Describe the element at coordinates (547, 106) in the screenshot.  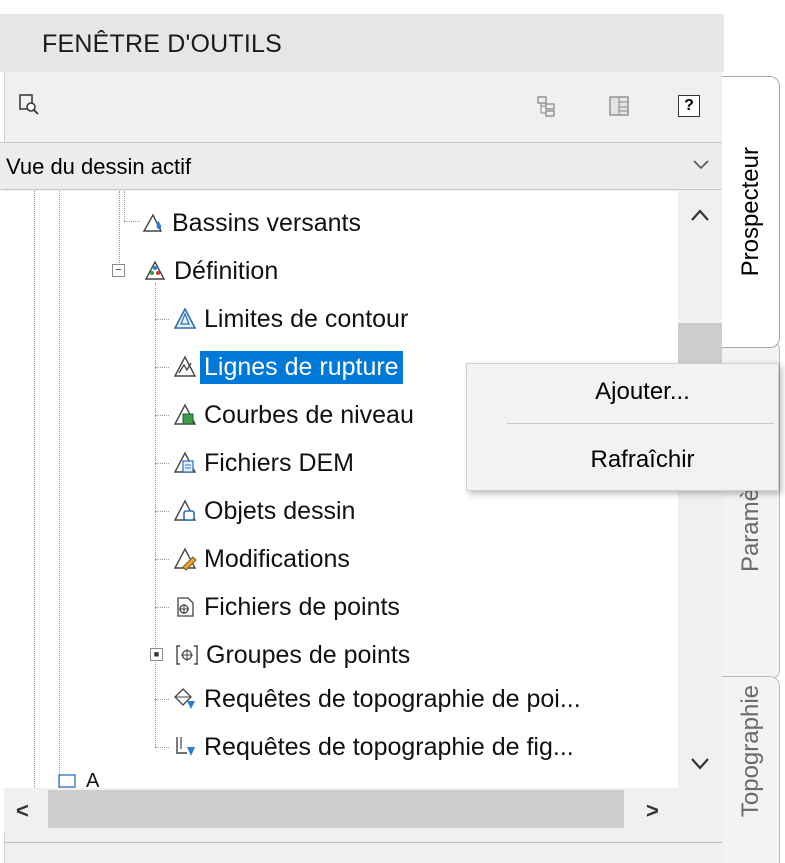
I see `tree-view-icon` at that location.